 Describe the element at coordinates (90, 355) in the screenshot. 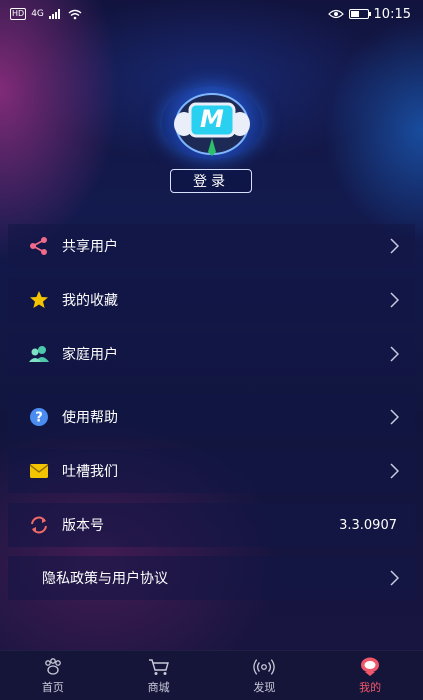

I see `menu-item-label: 家庭用户` at that location.